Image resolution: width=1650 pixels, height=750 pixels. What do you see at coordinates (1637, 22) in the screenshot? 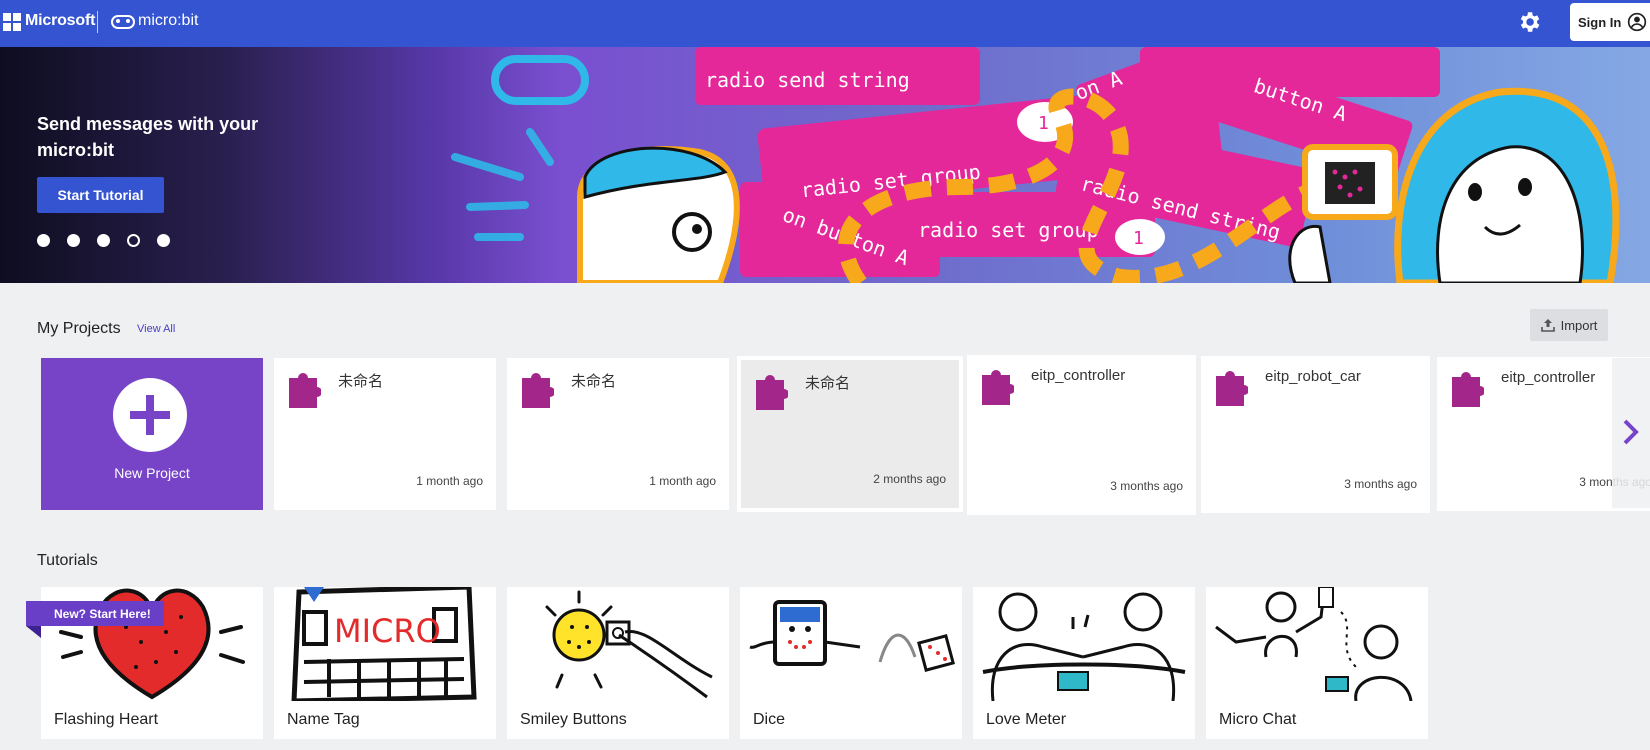
I see `user-circle-icon` at bounding box center [1637, 22].